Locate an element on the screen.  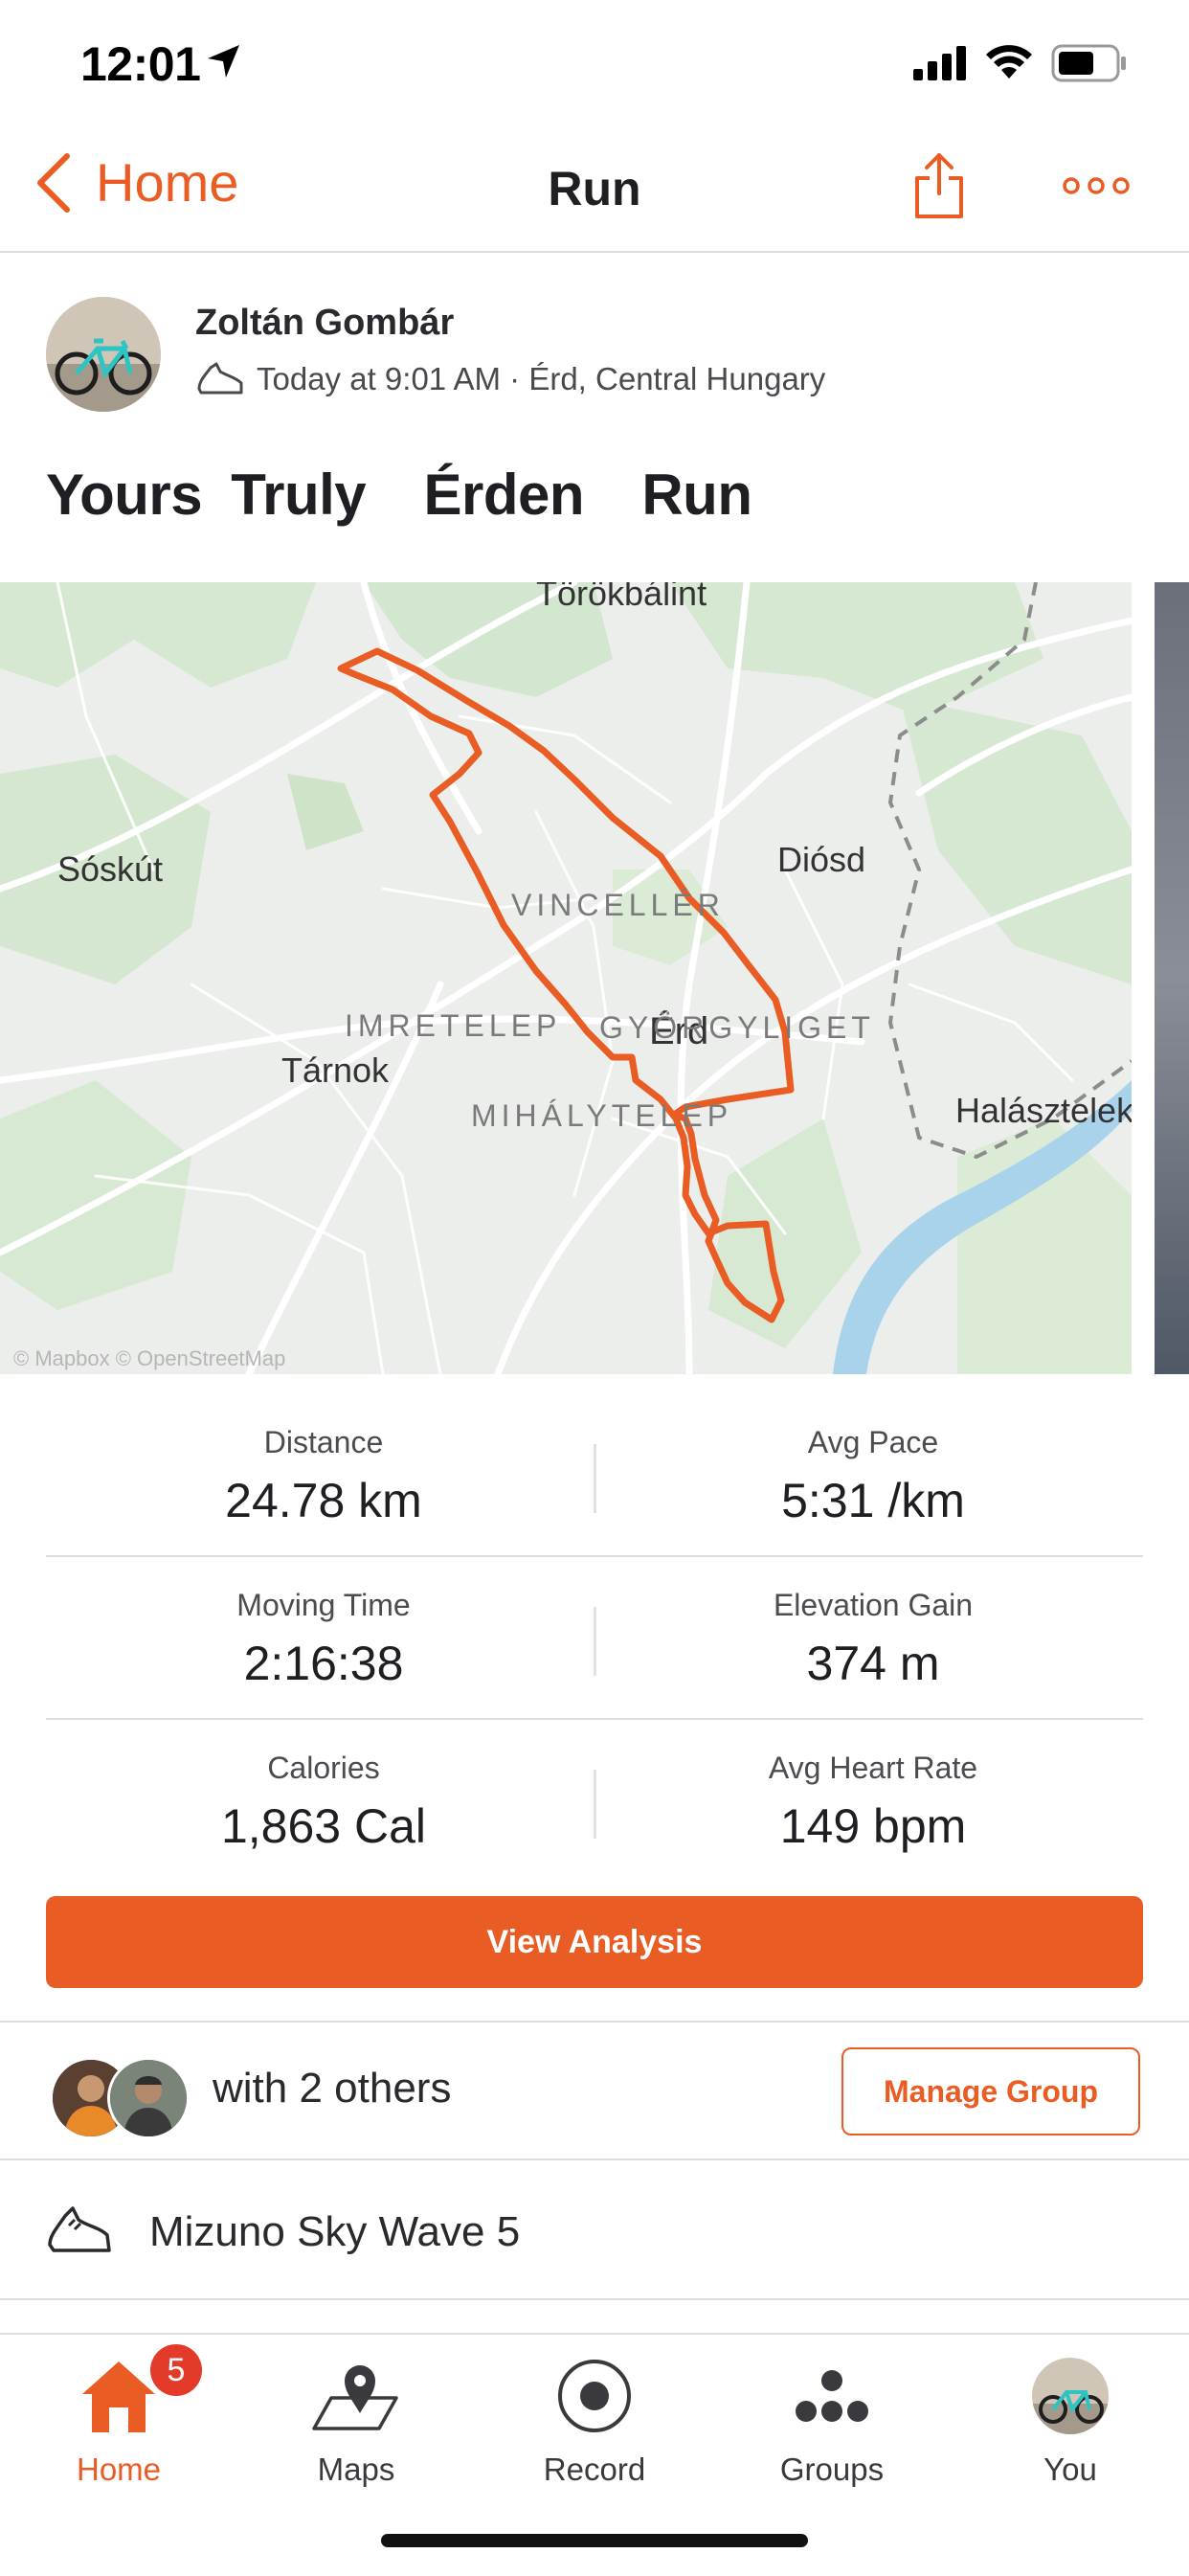
stat-label-calories: Calories is located at coordinates (323, 1768).